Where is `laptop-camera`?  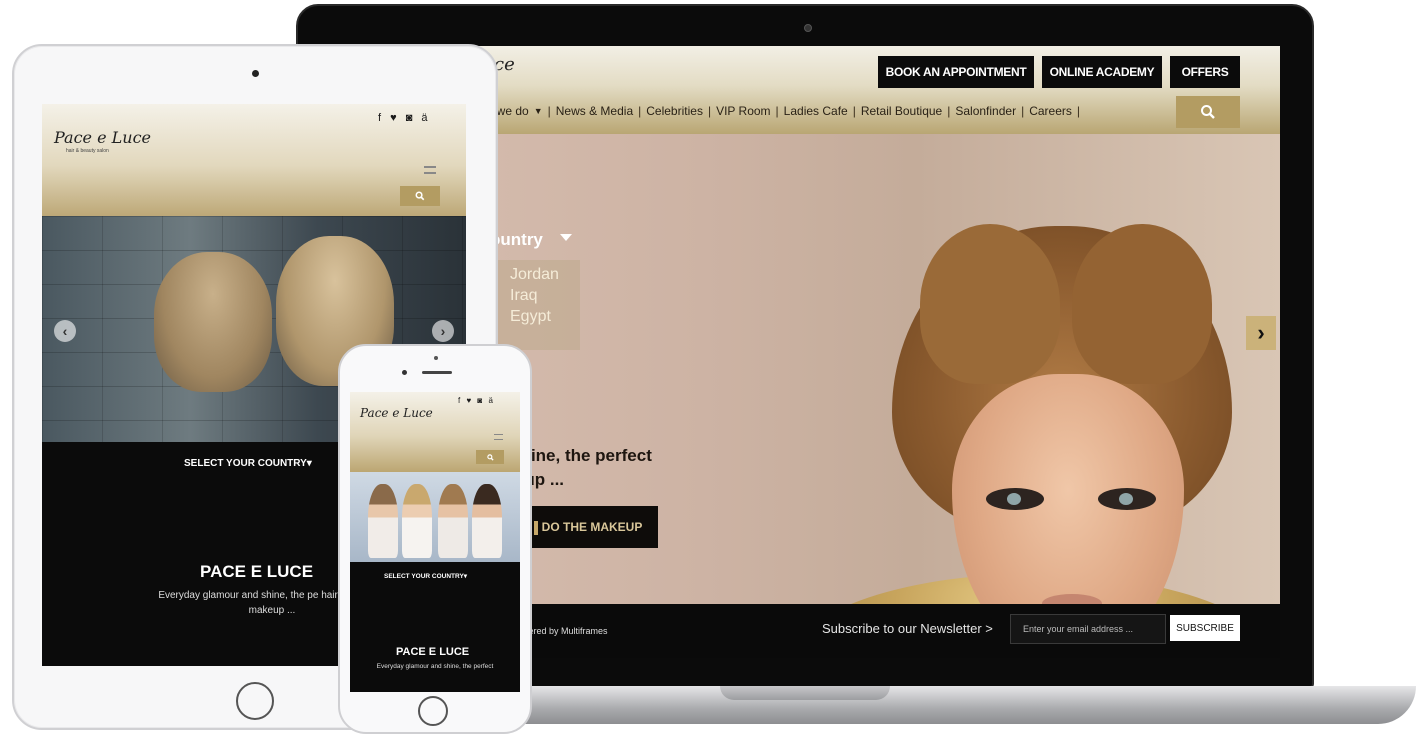
laptop-camera is located at coordinates (808, 28).